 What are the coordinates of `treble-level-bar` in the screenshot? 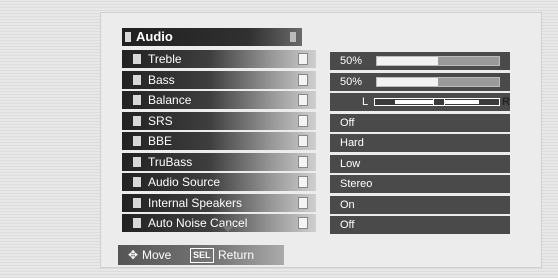 It's located at (438, 61).